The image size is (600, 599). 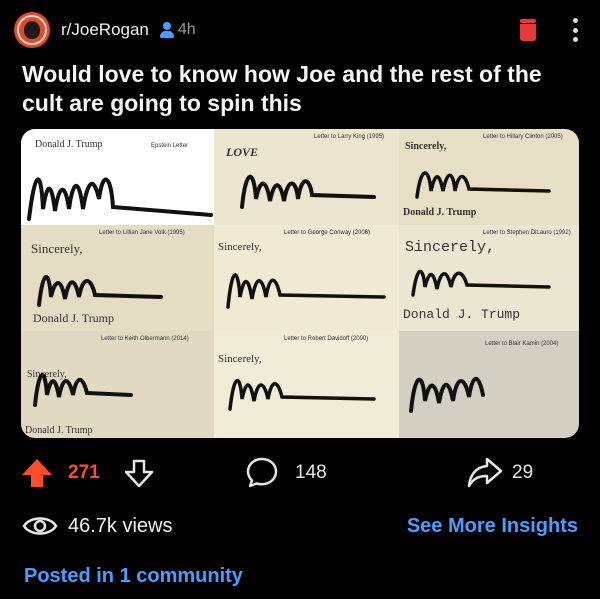 What do you see at coordinates (575, 30) in the screenshot?
I see `more-options-icon` at bounding box center [575, 30].